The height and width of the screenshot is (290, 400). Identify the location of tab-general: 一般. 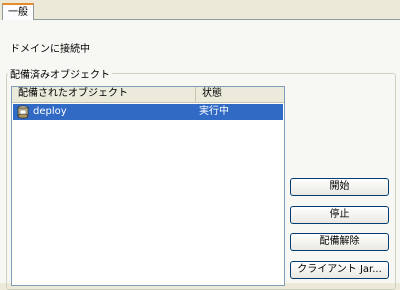
(18, 11).